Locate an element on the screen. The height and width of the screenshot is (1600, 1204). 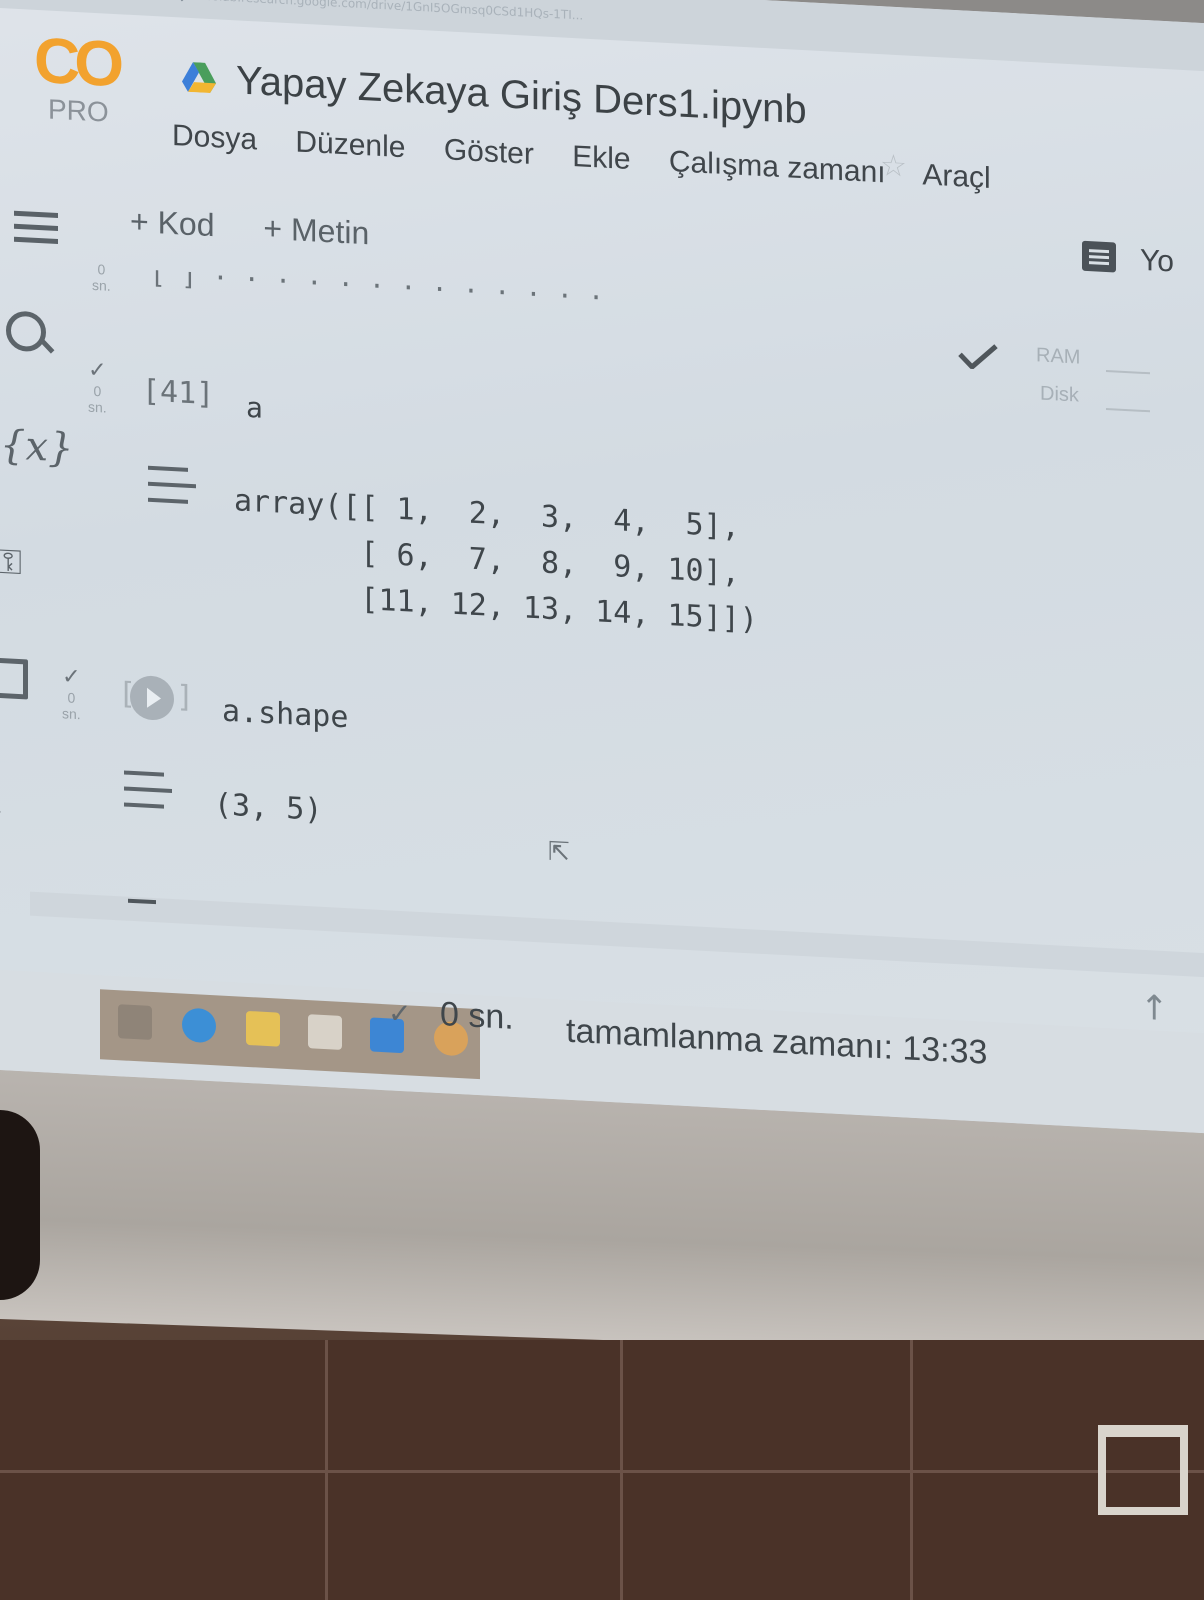
connected-check-icon is located at coordinates (978, 356).